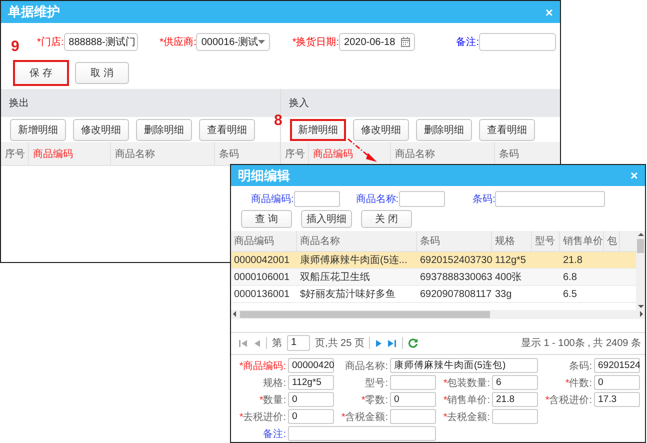  What do you see at coordinates (364, 417) in the screenshot?
I see `field-label: *含税金额:` at bounding box center [364, 417].